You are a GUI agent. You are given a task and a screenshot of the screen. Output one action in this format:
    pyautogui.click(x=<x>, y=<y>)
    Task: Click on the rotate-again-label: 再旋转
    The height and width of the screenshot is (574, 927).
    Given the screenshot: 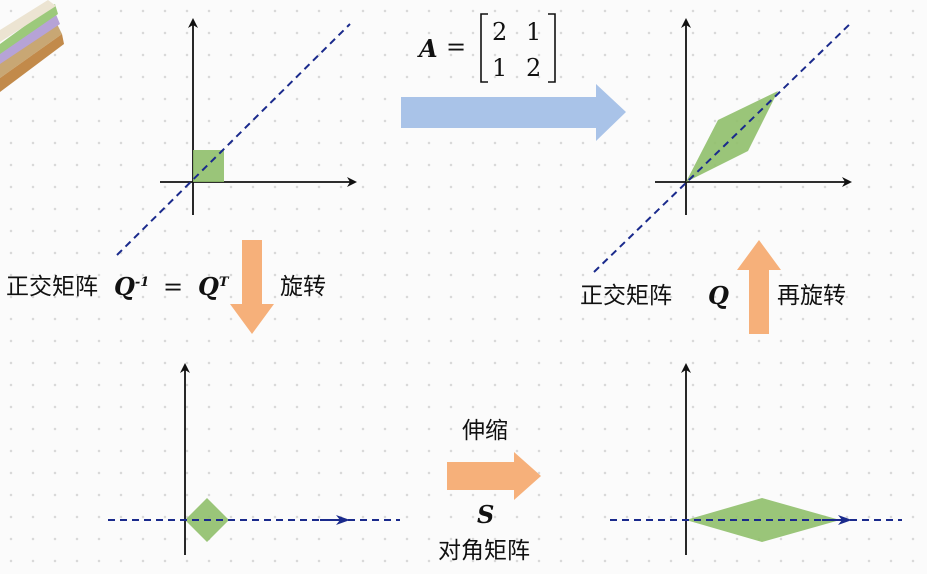 What is the action you would take?
    pyautogui.click(x=811, y=296)
    